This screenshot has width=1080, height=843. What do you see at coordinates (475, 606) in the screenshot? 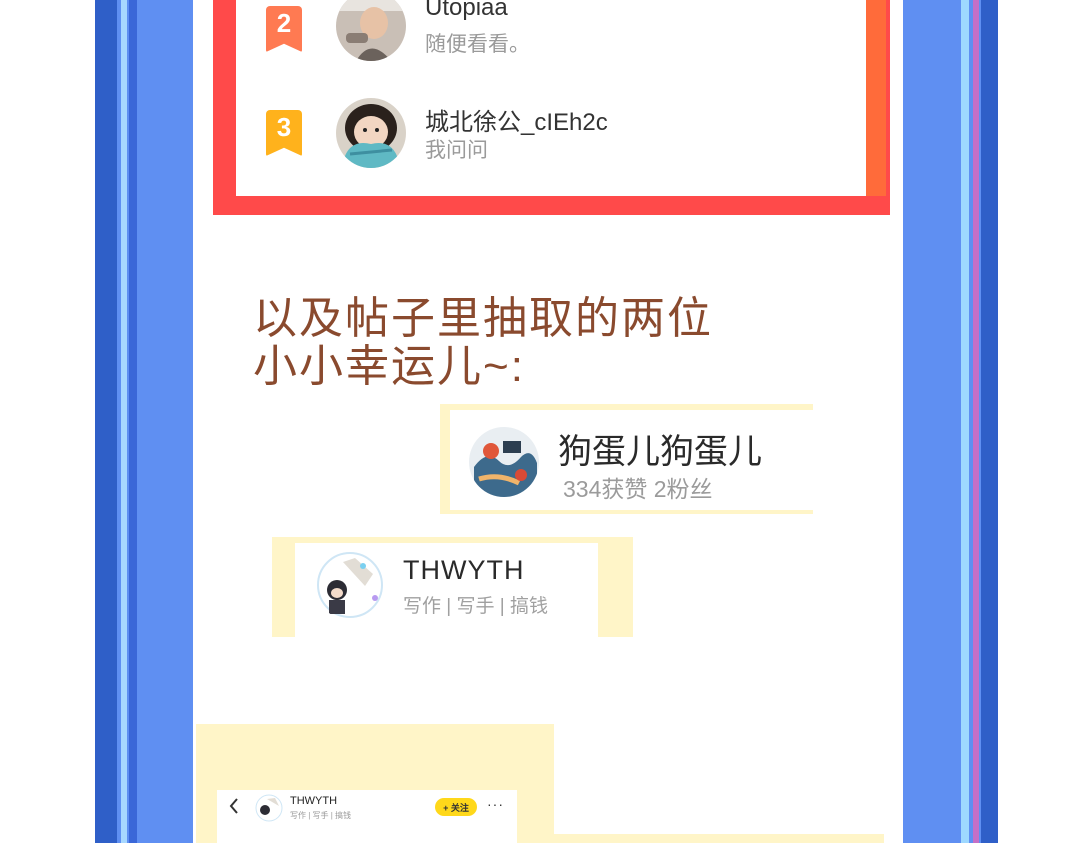
I see `winner-bio: 写作 | 写手 | 搞钱` at bounding box center [475, 606].